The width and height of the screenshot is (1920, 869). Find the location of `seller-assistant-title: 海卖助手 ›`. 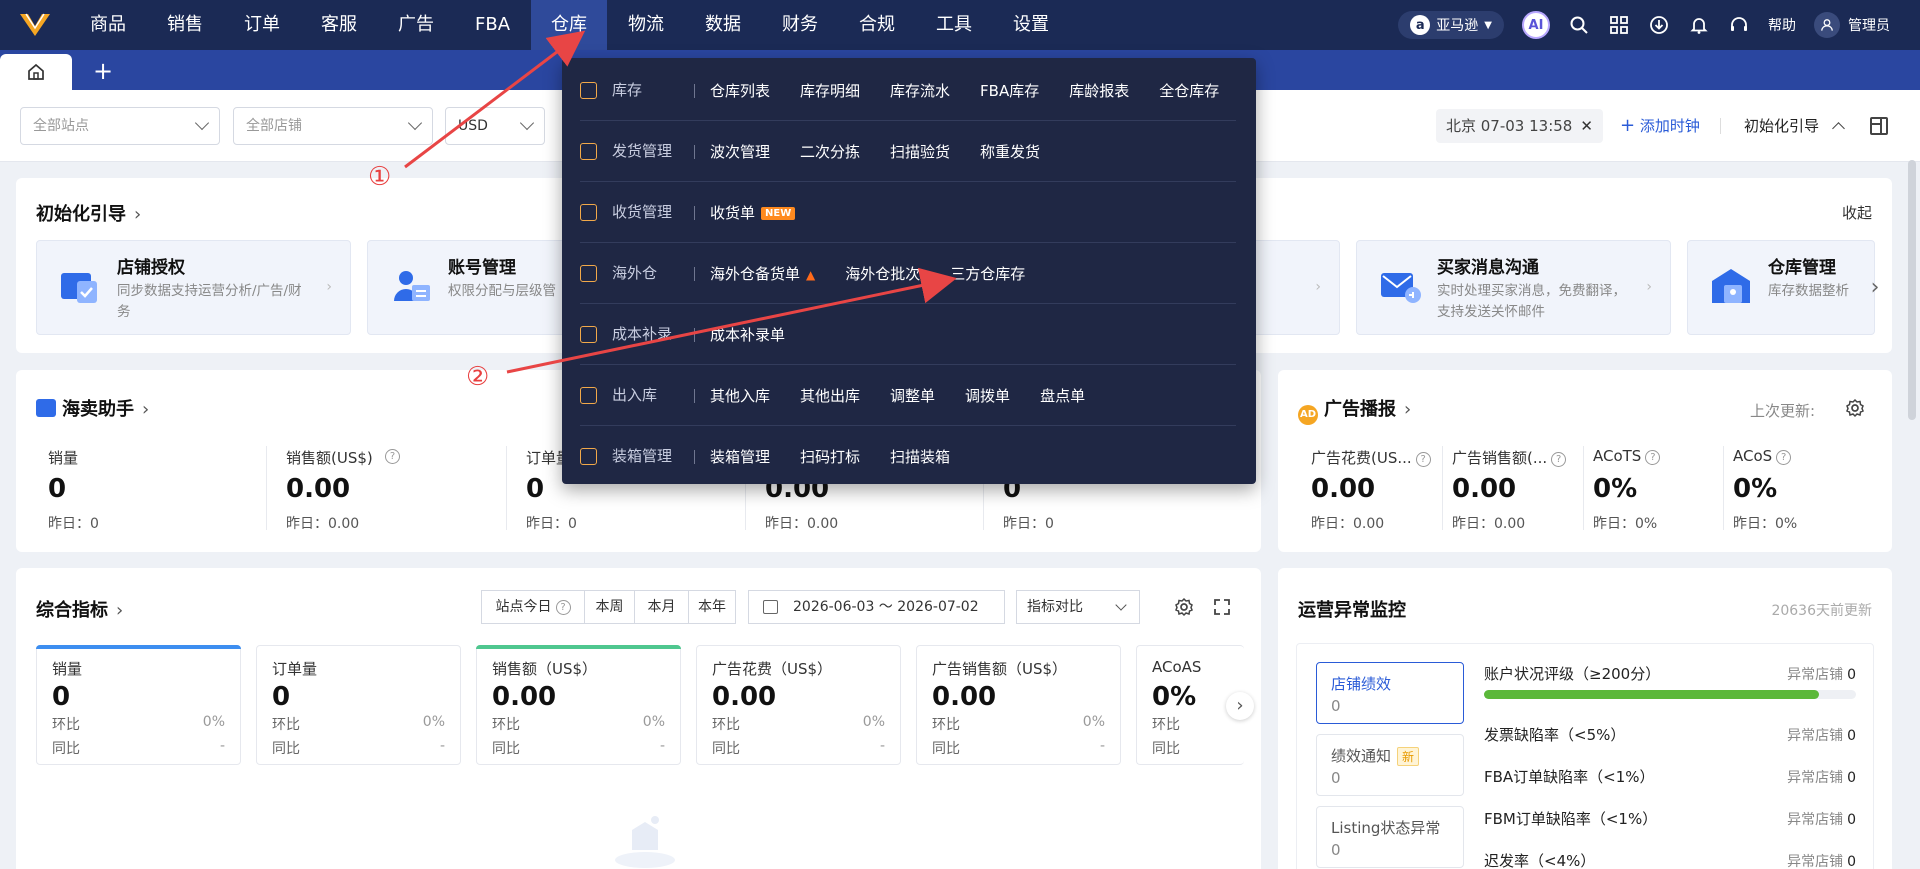

seller-assistant-title: 海卖助手 › is located at coordinates (92, 408).